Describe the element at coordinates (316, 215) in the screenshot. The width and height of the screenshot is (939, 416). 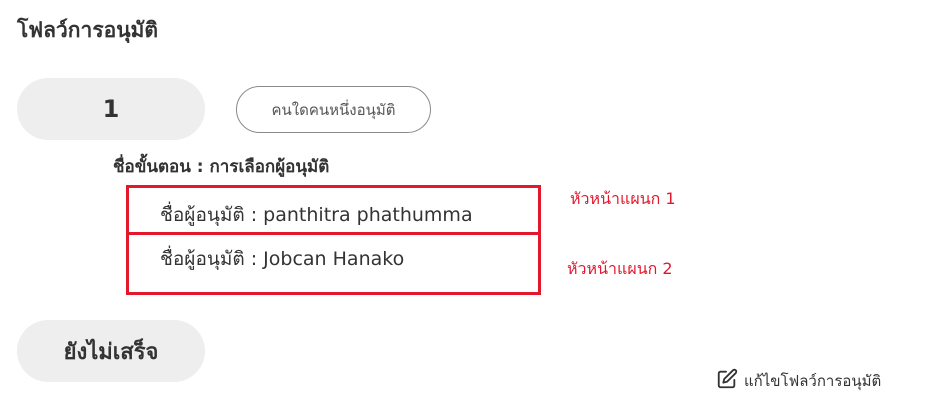
I see `approver-name-1: ชื่อผู้อนุมัติ : panthitra phathumma` at that location.